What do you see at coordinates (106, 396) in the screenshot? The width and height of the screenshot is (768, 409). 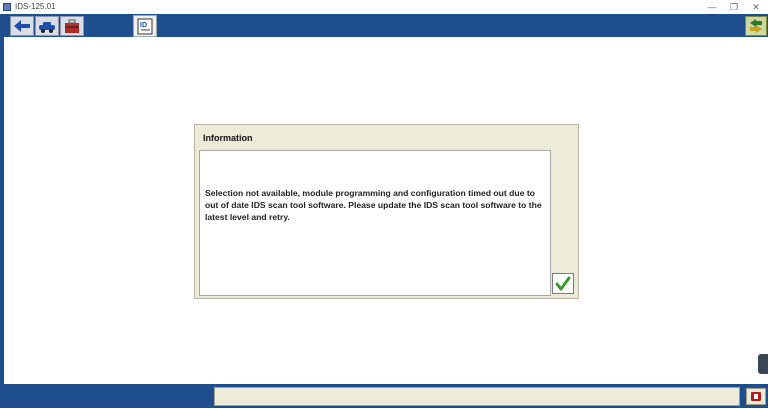 I see `status-left-section` at bounding box center [106, 396].